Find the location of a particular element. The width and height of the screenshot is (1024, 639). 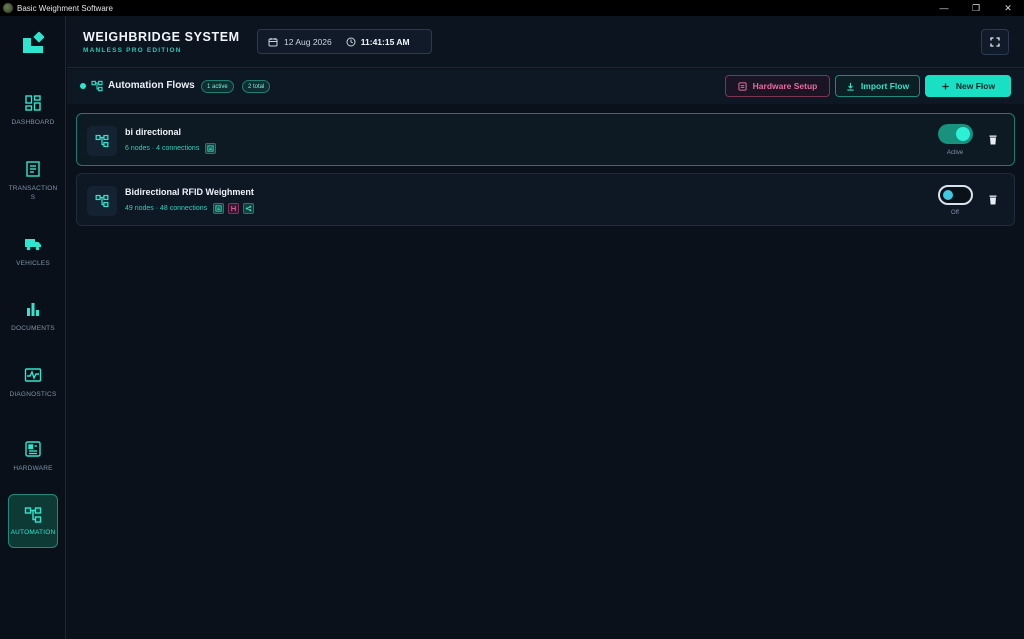

window-controls: — ❐ ✕ is located at coordinates (976, 8).